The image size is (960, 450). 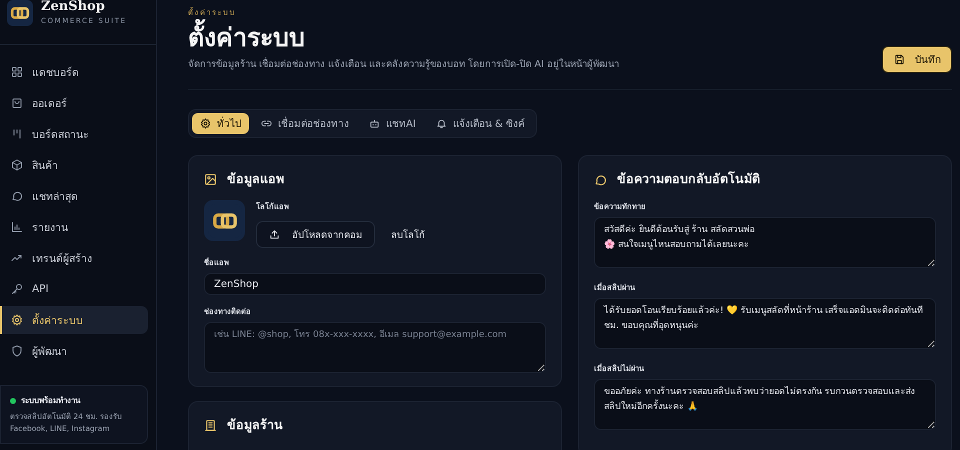 I want to click on robot-icon, so click(x=374, y=123).